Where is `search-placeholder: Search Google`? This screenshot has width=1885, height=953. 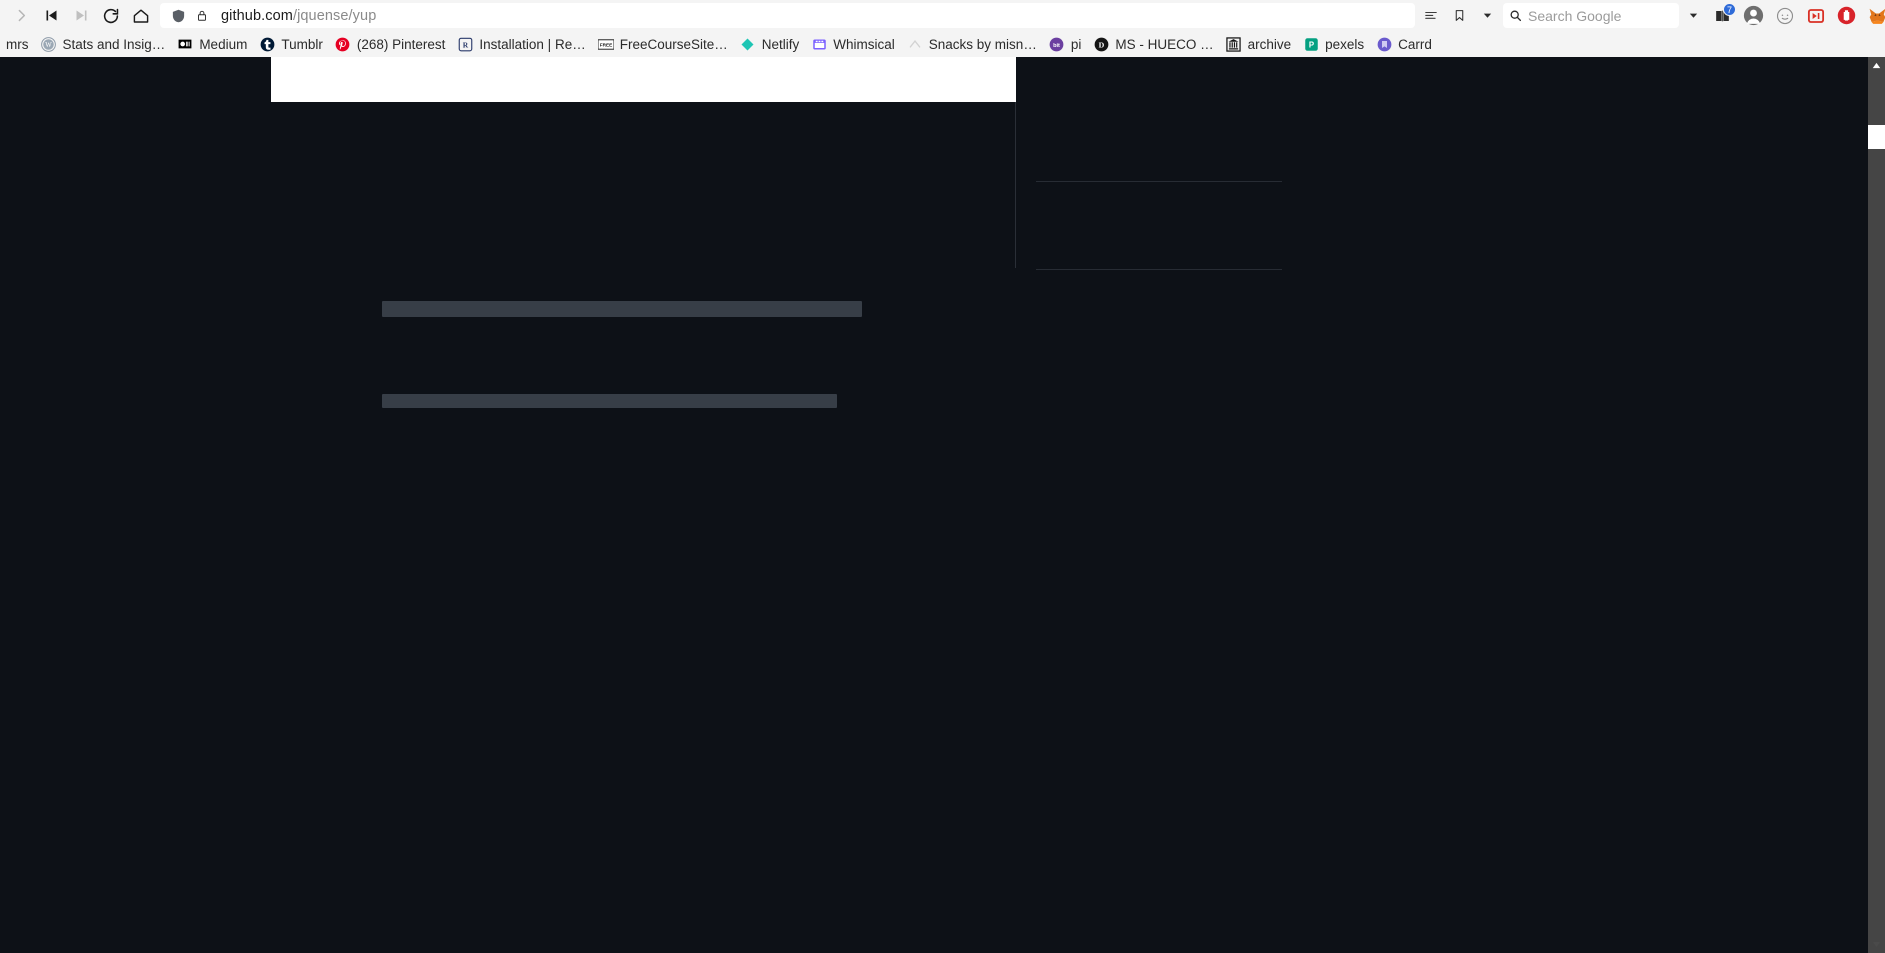
search-placeholder: Search Google is located at coordinates (1575, 15).